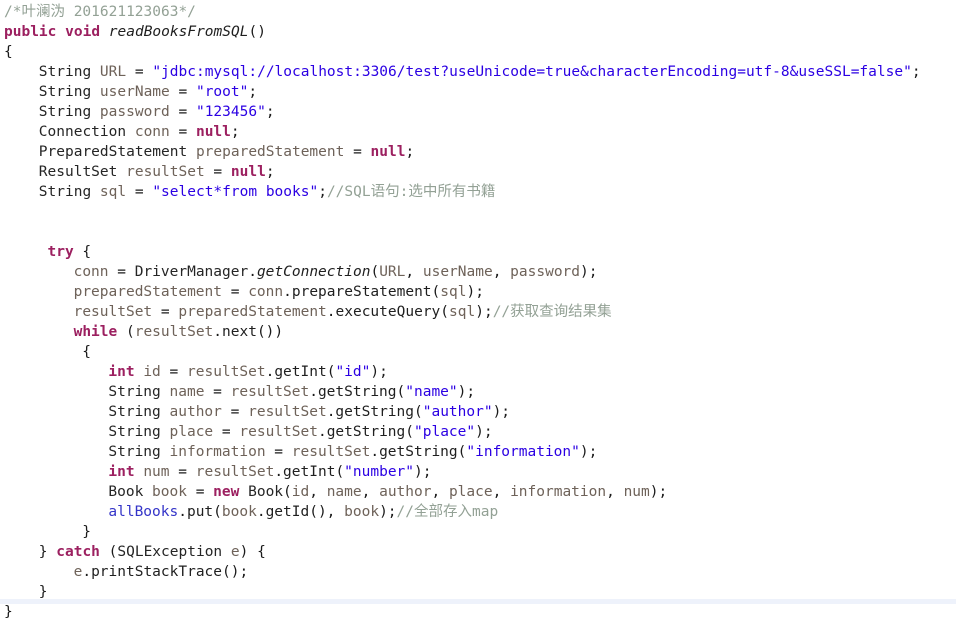 This screenshot has height=622, width=956. What do you see at coordinates (478, 572) in the screenshot?
I see `code-line: e.printStackTrace();` at bounding box center [478, 572].